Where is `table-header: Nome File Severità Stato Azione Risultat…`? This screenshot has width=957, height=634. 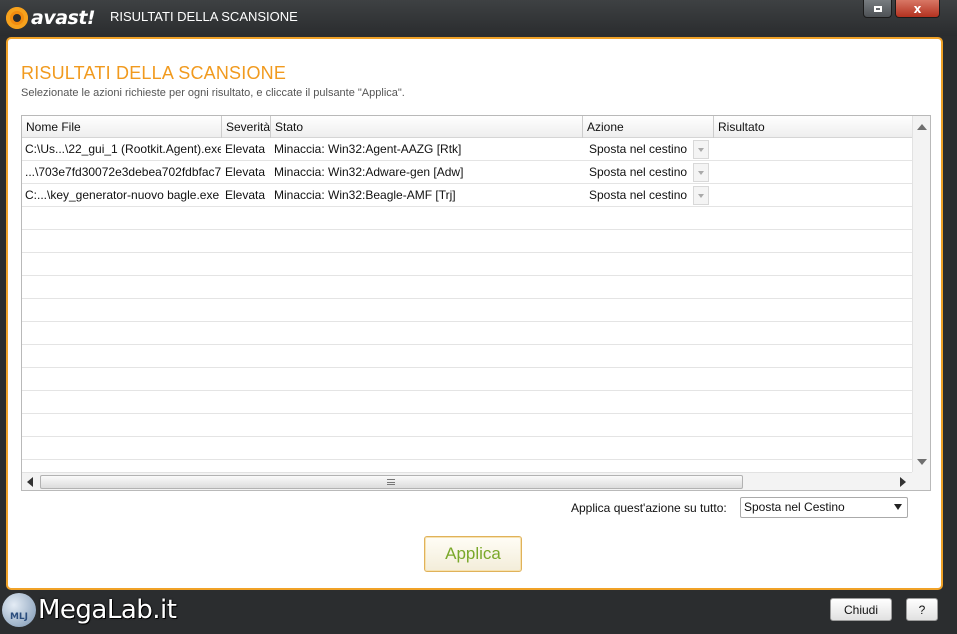 table-header: Nome File Severità Stato Azione Risultat… is located at coordinates (467, 127).